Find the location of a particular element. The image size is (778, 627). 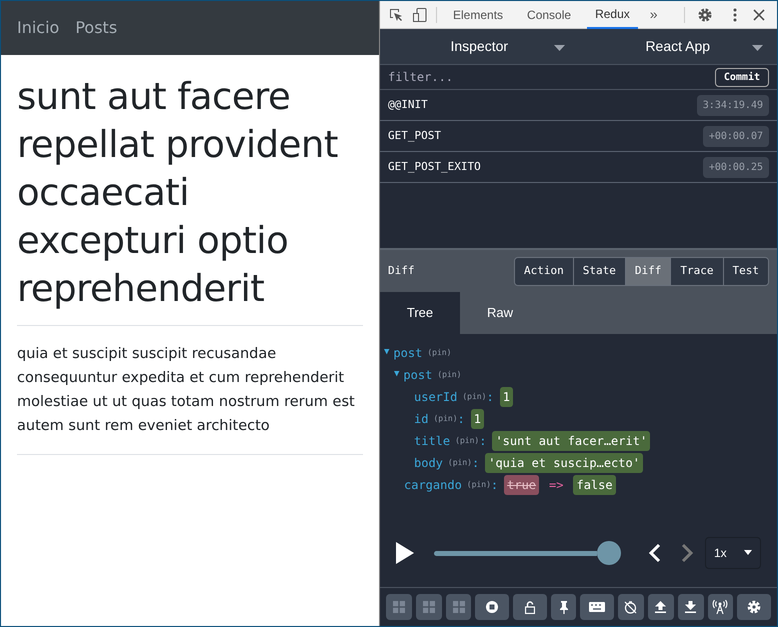

action-time: +00:00.25 is located at coordinates (735, 167).